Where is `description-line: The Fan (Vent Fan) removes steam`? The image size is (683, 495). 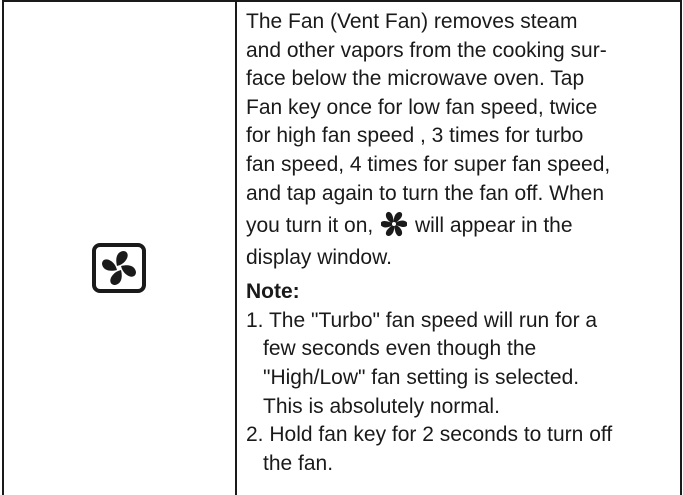
description-line: The Fan (Vent Fan) removes steam is located at coordinates (412, 21).